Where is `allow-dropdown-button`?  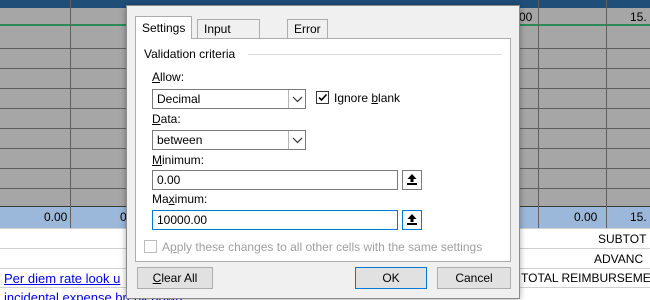 allow-dropdown-button is located at coordinates (296, 99).